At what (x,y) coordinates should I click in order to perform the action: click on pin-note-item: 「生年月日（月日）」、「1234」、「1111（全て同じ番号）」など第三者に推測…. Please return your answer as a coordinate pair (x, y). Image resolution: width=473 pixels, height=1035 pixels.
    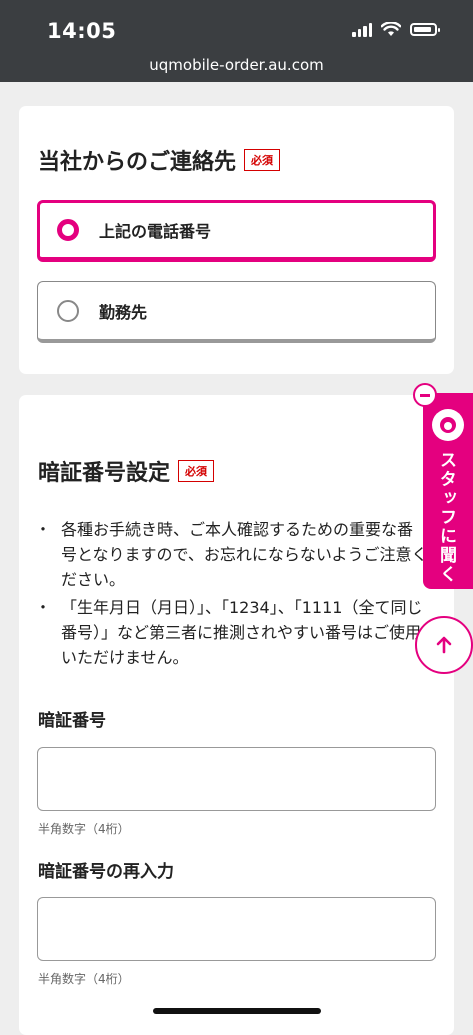
    Looking at the image, I should click on (231, 632).